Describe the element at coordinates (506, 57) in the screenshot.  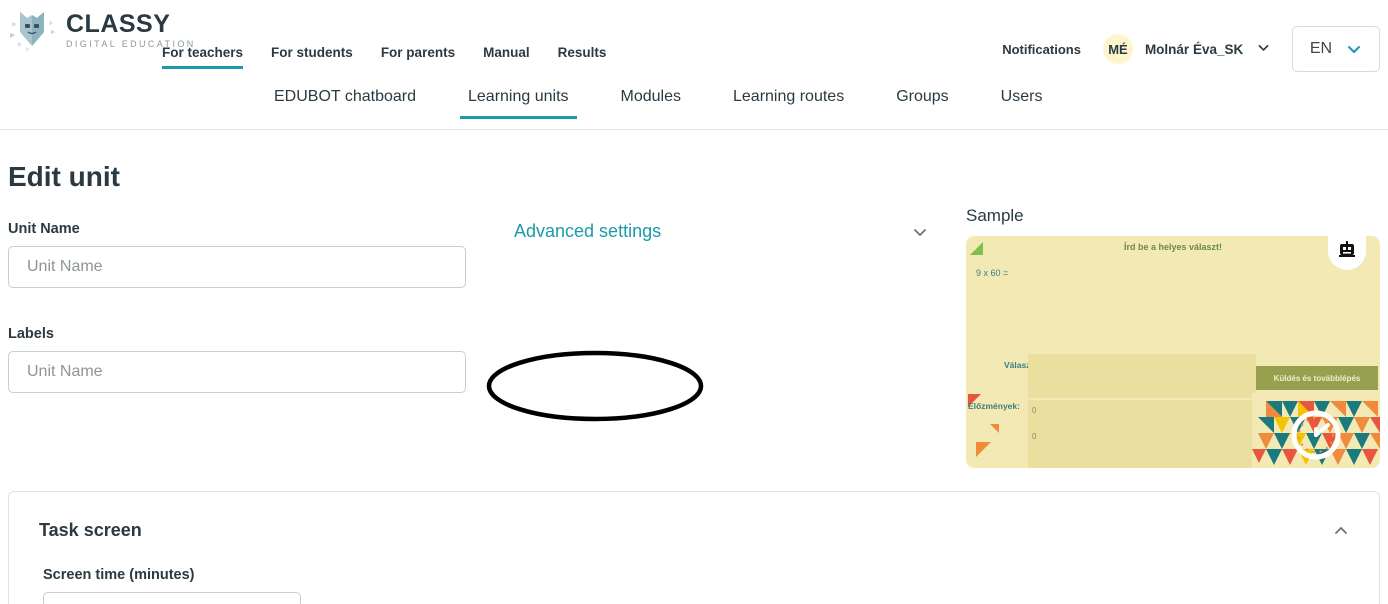
I see `nav-item-manual: Manual` at that location.